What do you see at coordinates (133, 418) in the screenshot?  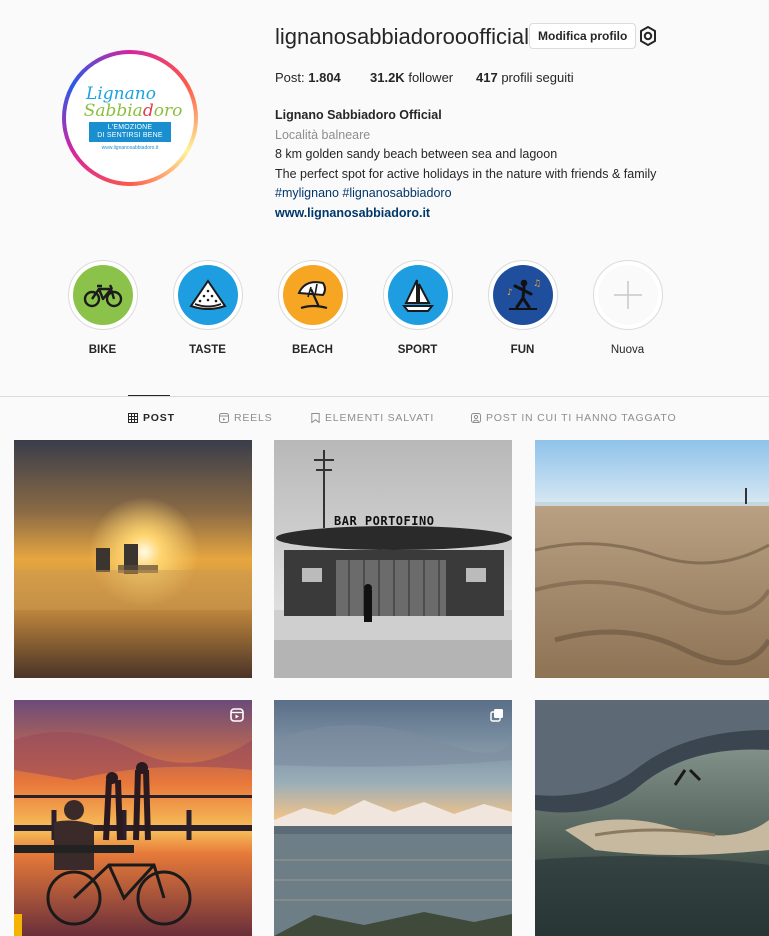 I see `grid-icon` at bounding box center [133, 418].